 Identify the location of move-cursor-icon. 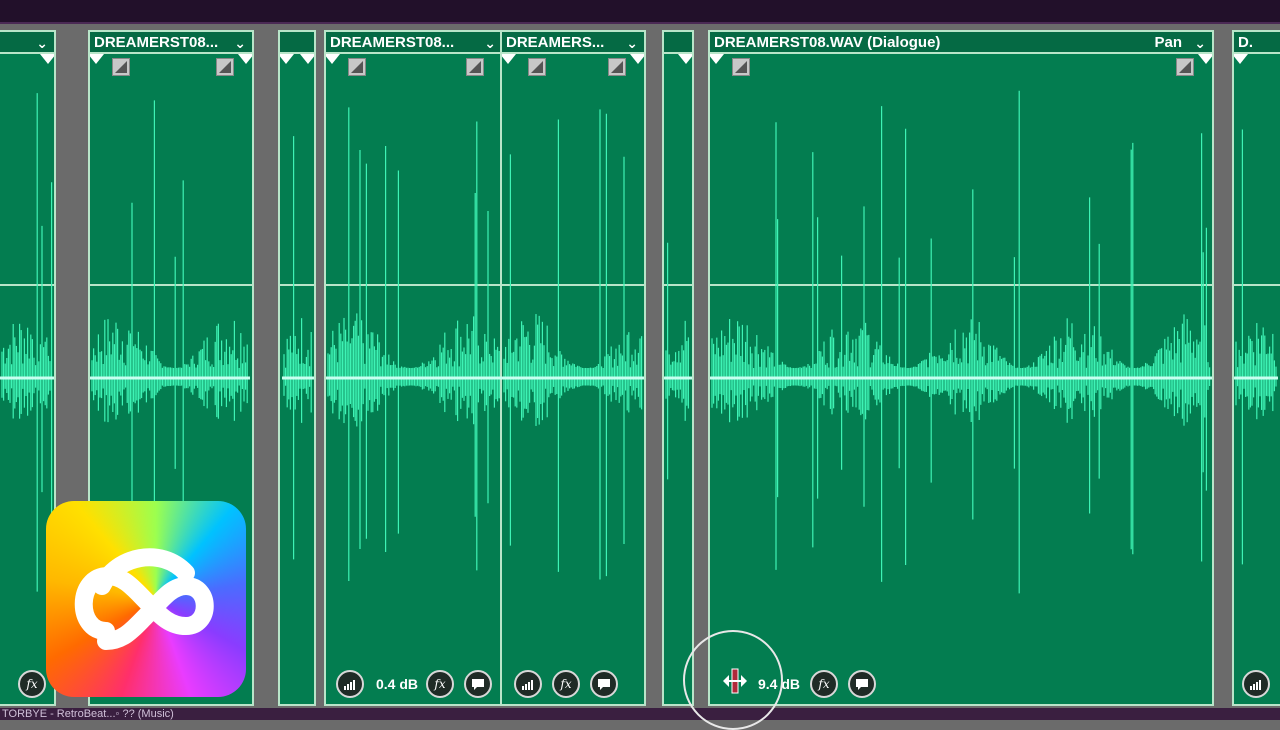
(735, 681).